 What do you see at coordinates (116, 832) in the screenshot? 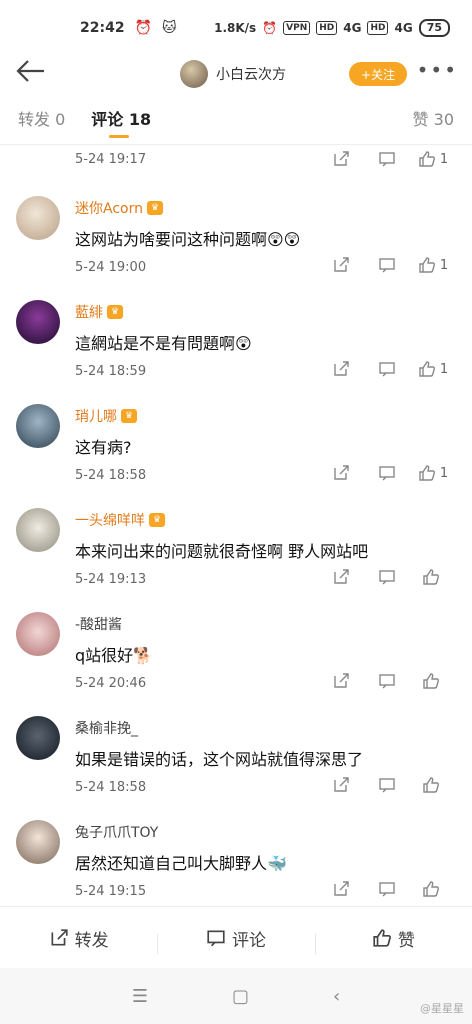
I see `comment-author: 兔子爪爪TOY` at bounding box center [116, 832].